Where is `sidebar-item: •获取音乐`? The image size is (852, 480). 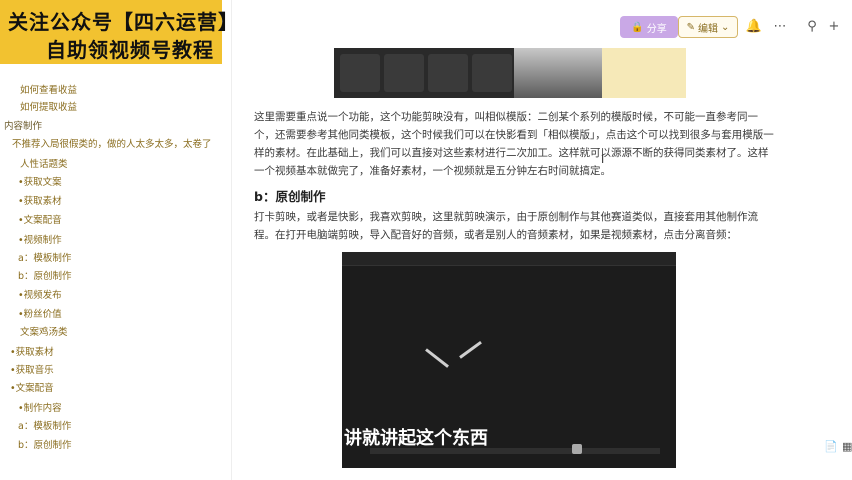 sidebar-item: •获取音乐 is located at coordinates (32, 369).